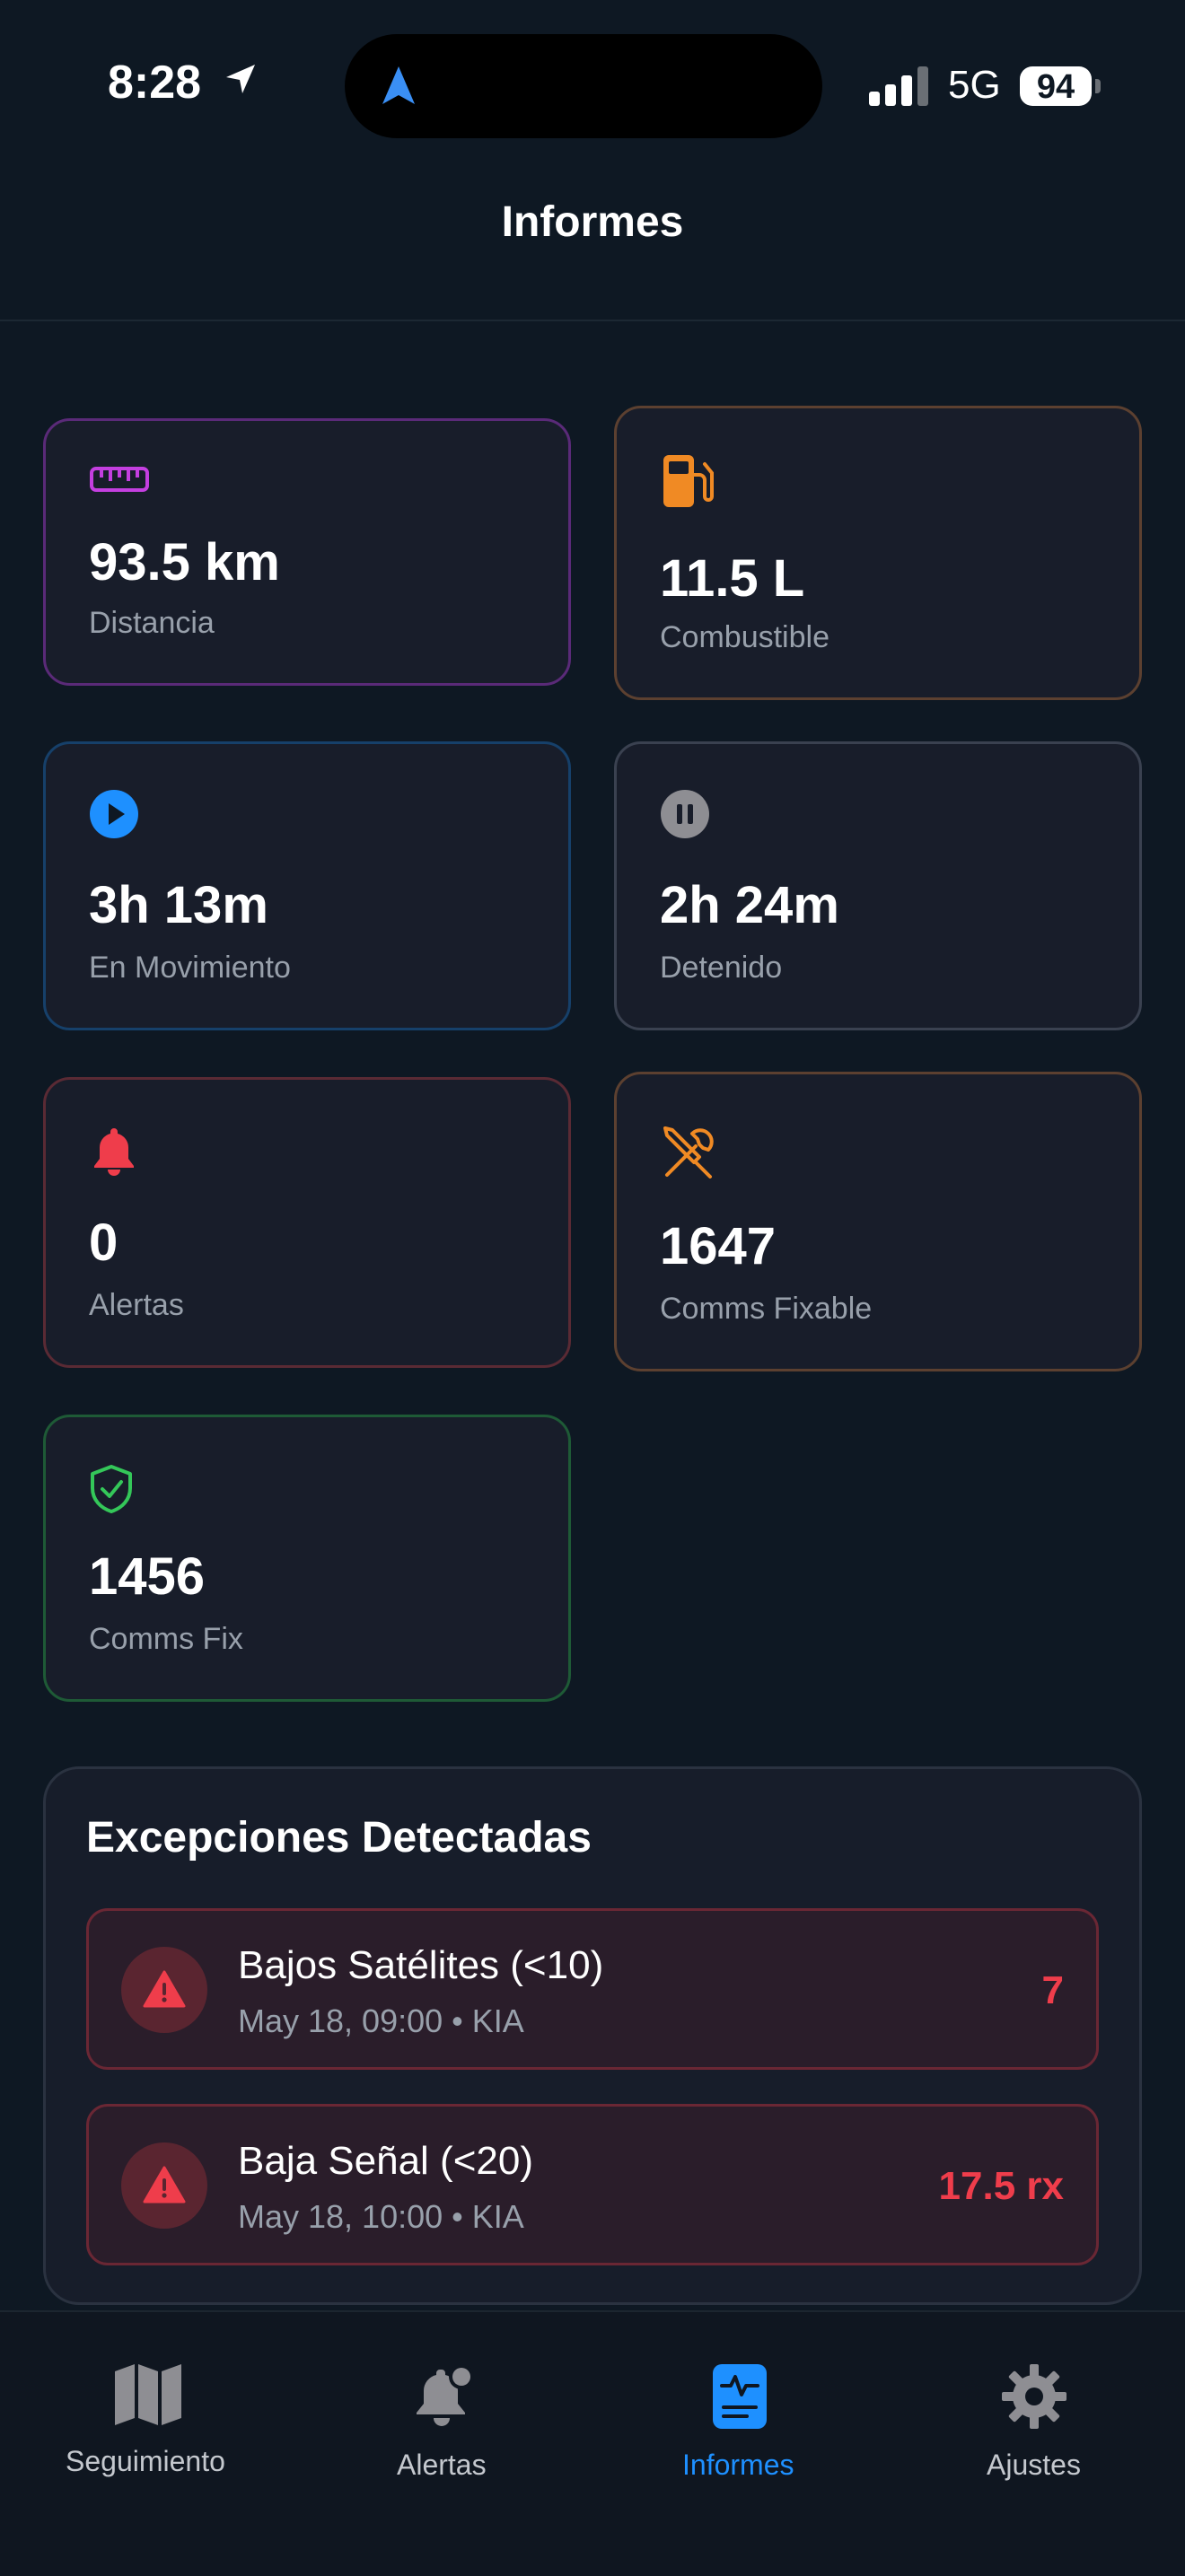  I want to click on tab-bar: Seguimiento Alertas Informes Ajustes, so click(592, 2443).